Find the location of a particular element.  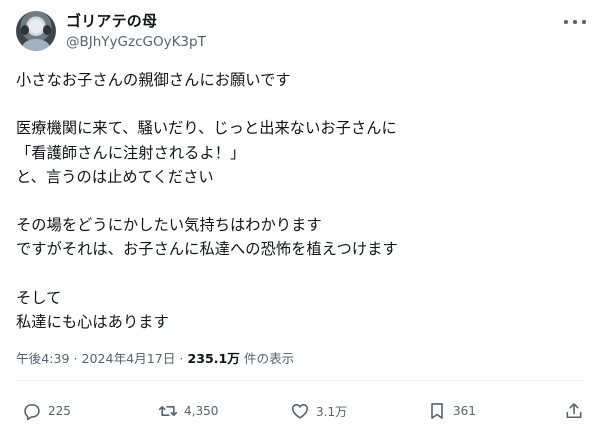

divider is located at coordinates (300, 380).